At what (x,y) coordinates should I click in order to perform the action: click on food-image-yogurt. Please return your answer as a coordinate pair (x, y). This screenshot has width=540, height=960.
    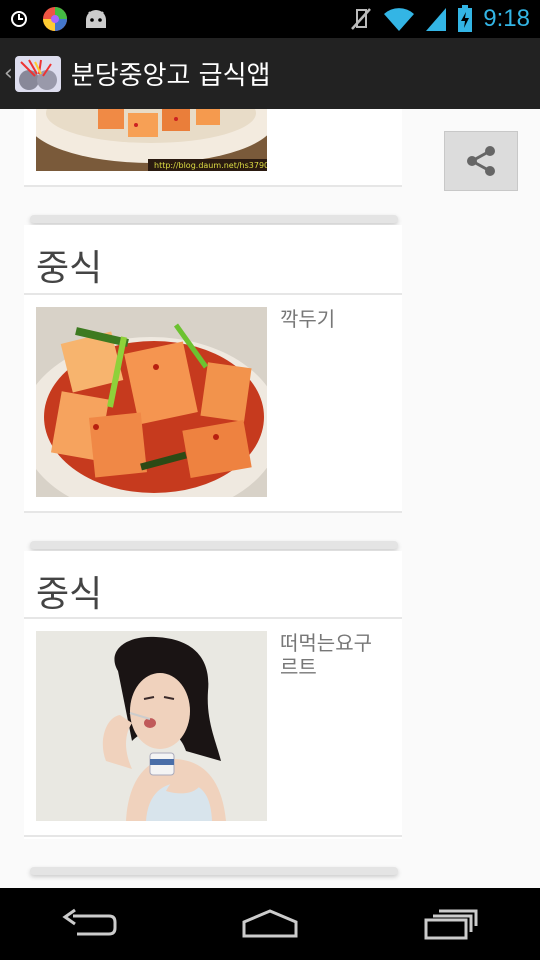
    Looking at the image, I should click on (151, 726).